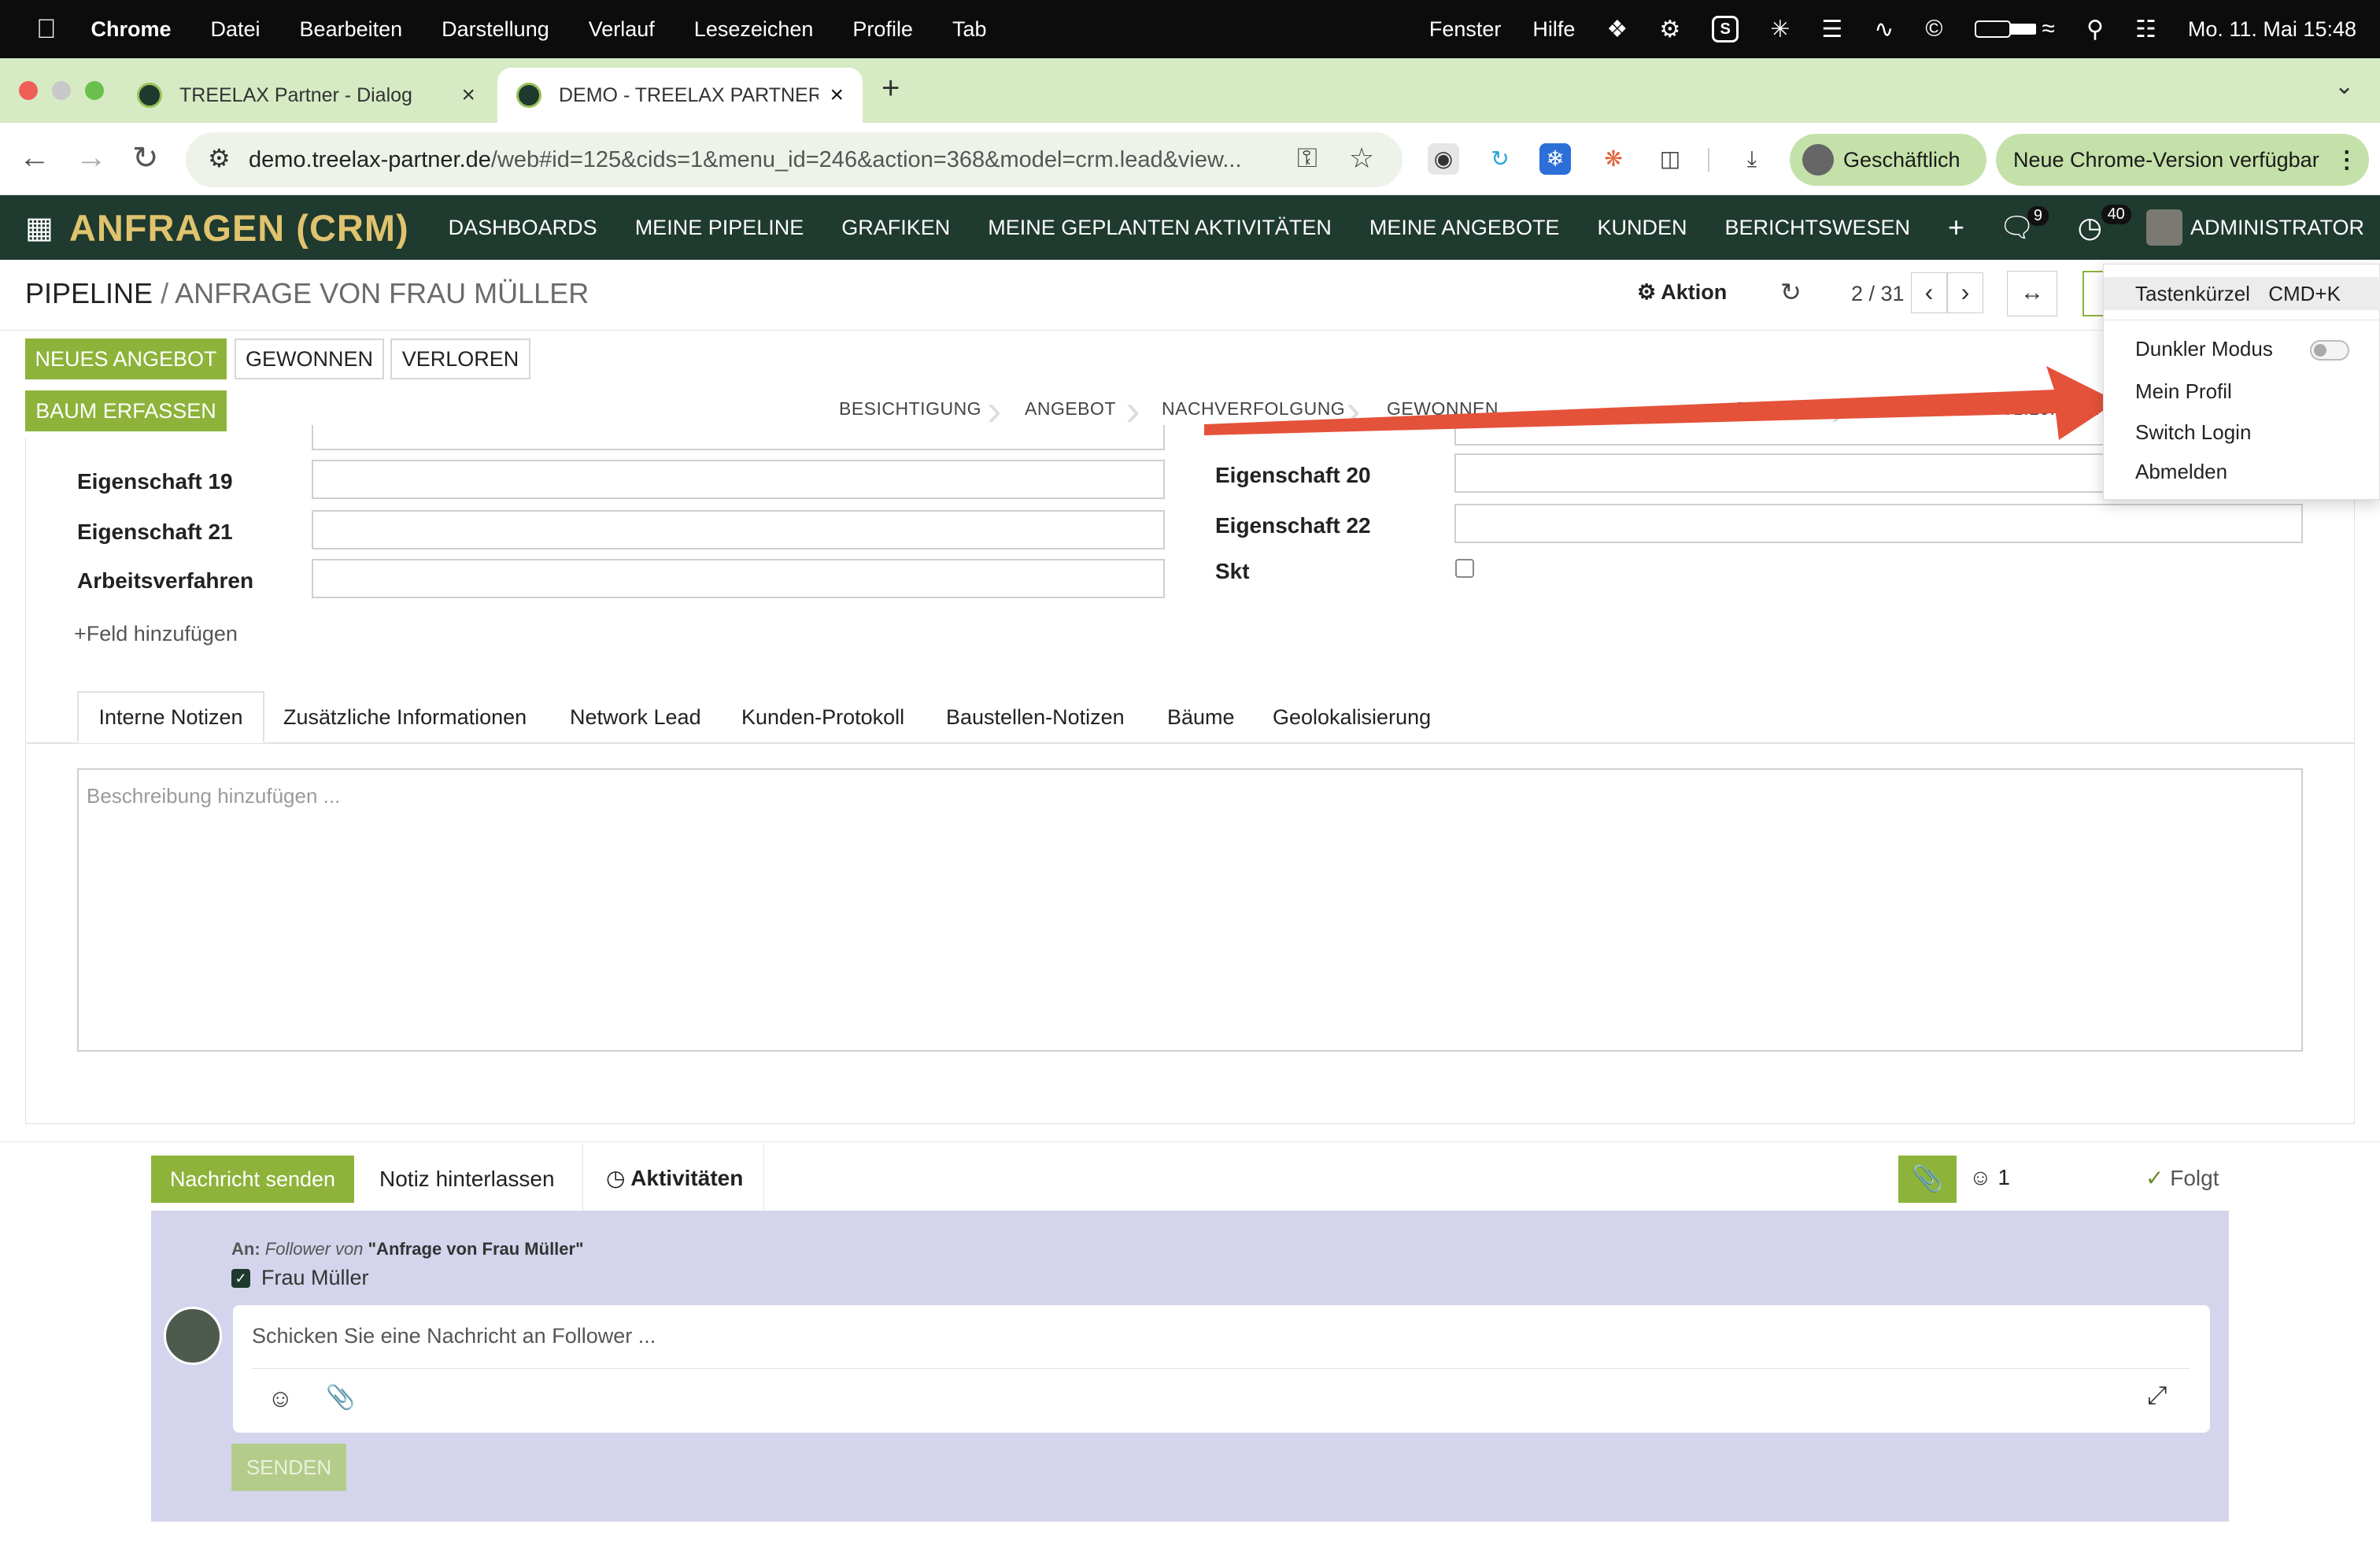 The width and height of the screenshot is (2380, 1546). What do you see at coordinates (738, 579) in the screenshot?
I see `arbeitsverfahren-input` at bounding box center [738, 579].